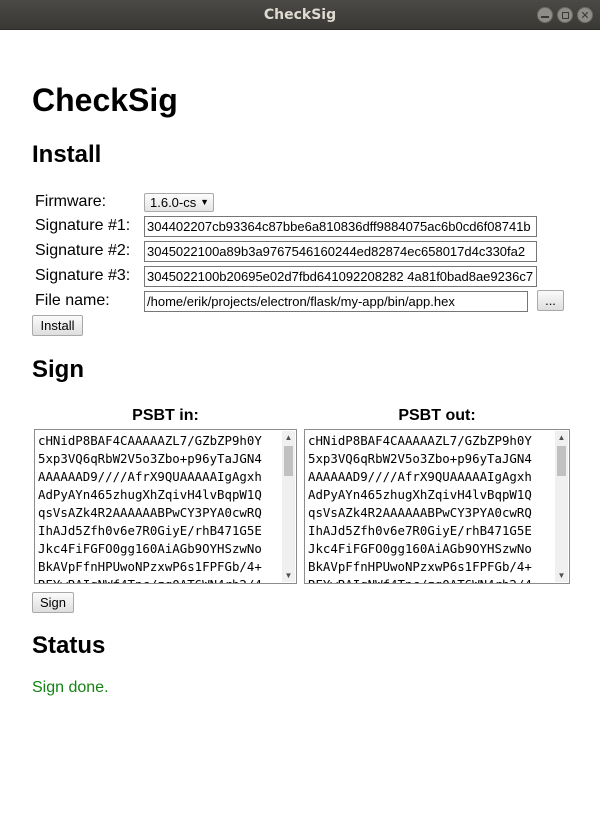 The image size is (600, 830). Describe the element at coordinates (83, 225) in the screenshot. I see `signature-1-label: Signature #1:` at that location.